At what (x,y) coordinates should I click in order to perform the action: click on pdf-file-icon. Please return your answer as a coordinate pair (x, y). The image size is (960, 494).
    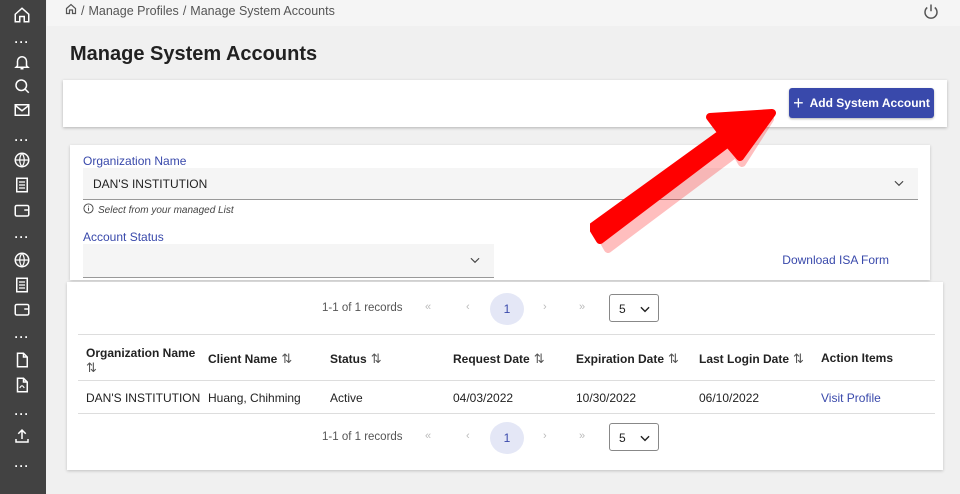
    Looking at the image, I should click on (22, 385).